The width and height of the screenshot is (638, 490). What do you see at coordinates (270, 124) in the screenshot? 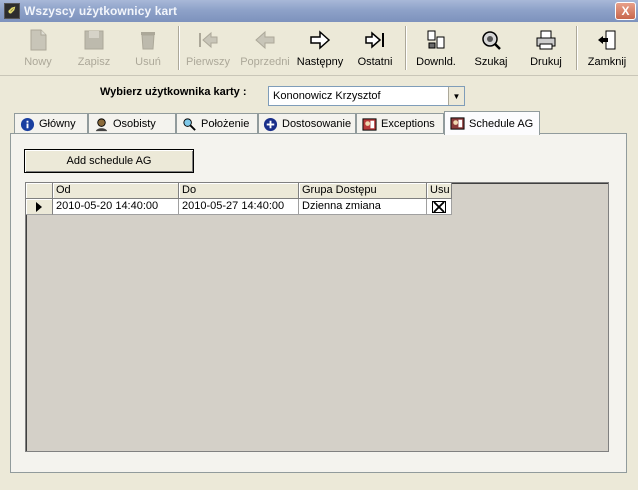
I see `plus-circle-icon` at bounding box center [270, 124].